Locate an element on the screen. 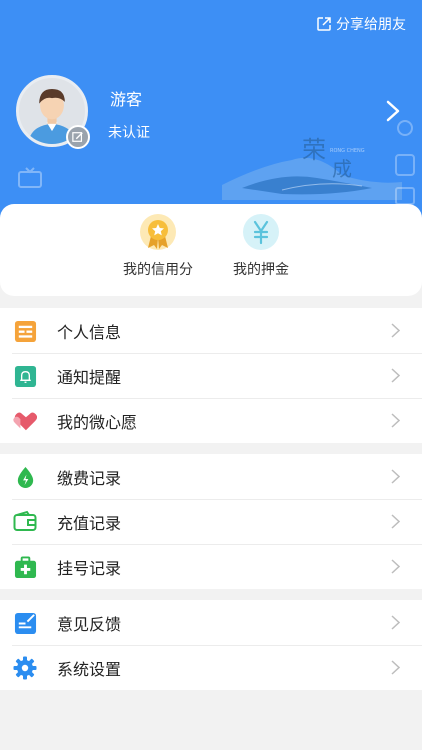 The height and width of the screenshot is (750, 422). menu-item-personal-info: 个人信息 is located at coordinates (211, 330).